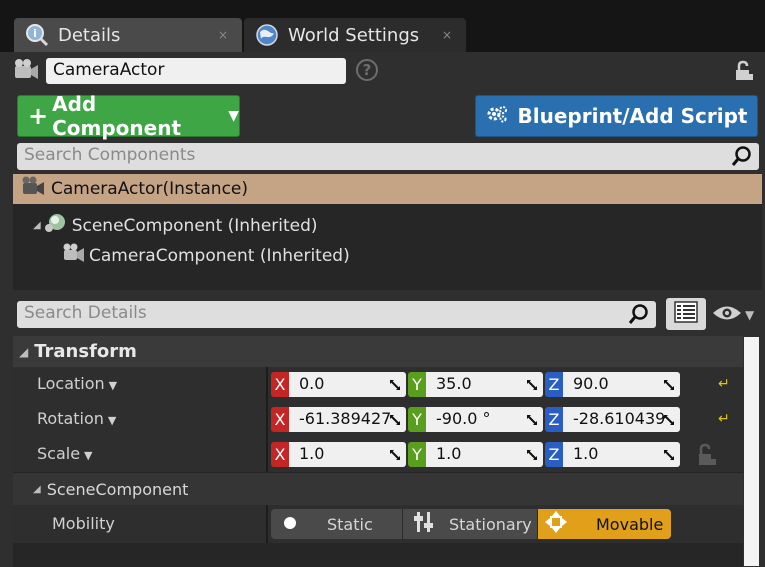 The height and width of the screenshot is (567, 765). Describe the element at coordinates (85, 313) in the screenshot. I see `search-details-placeholder: Search Details` at that location.